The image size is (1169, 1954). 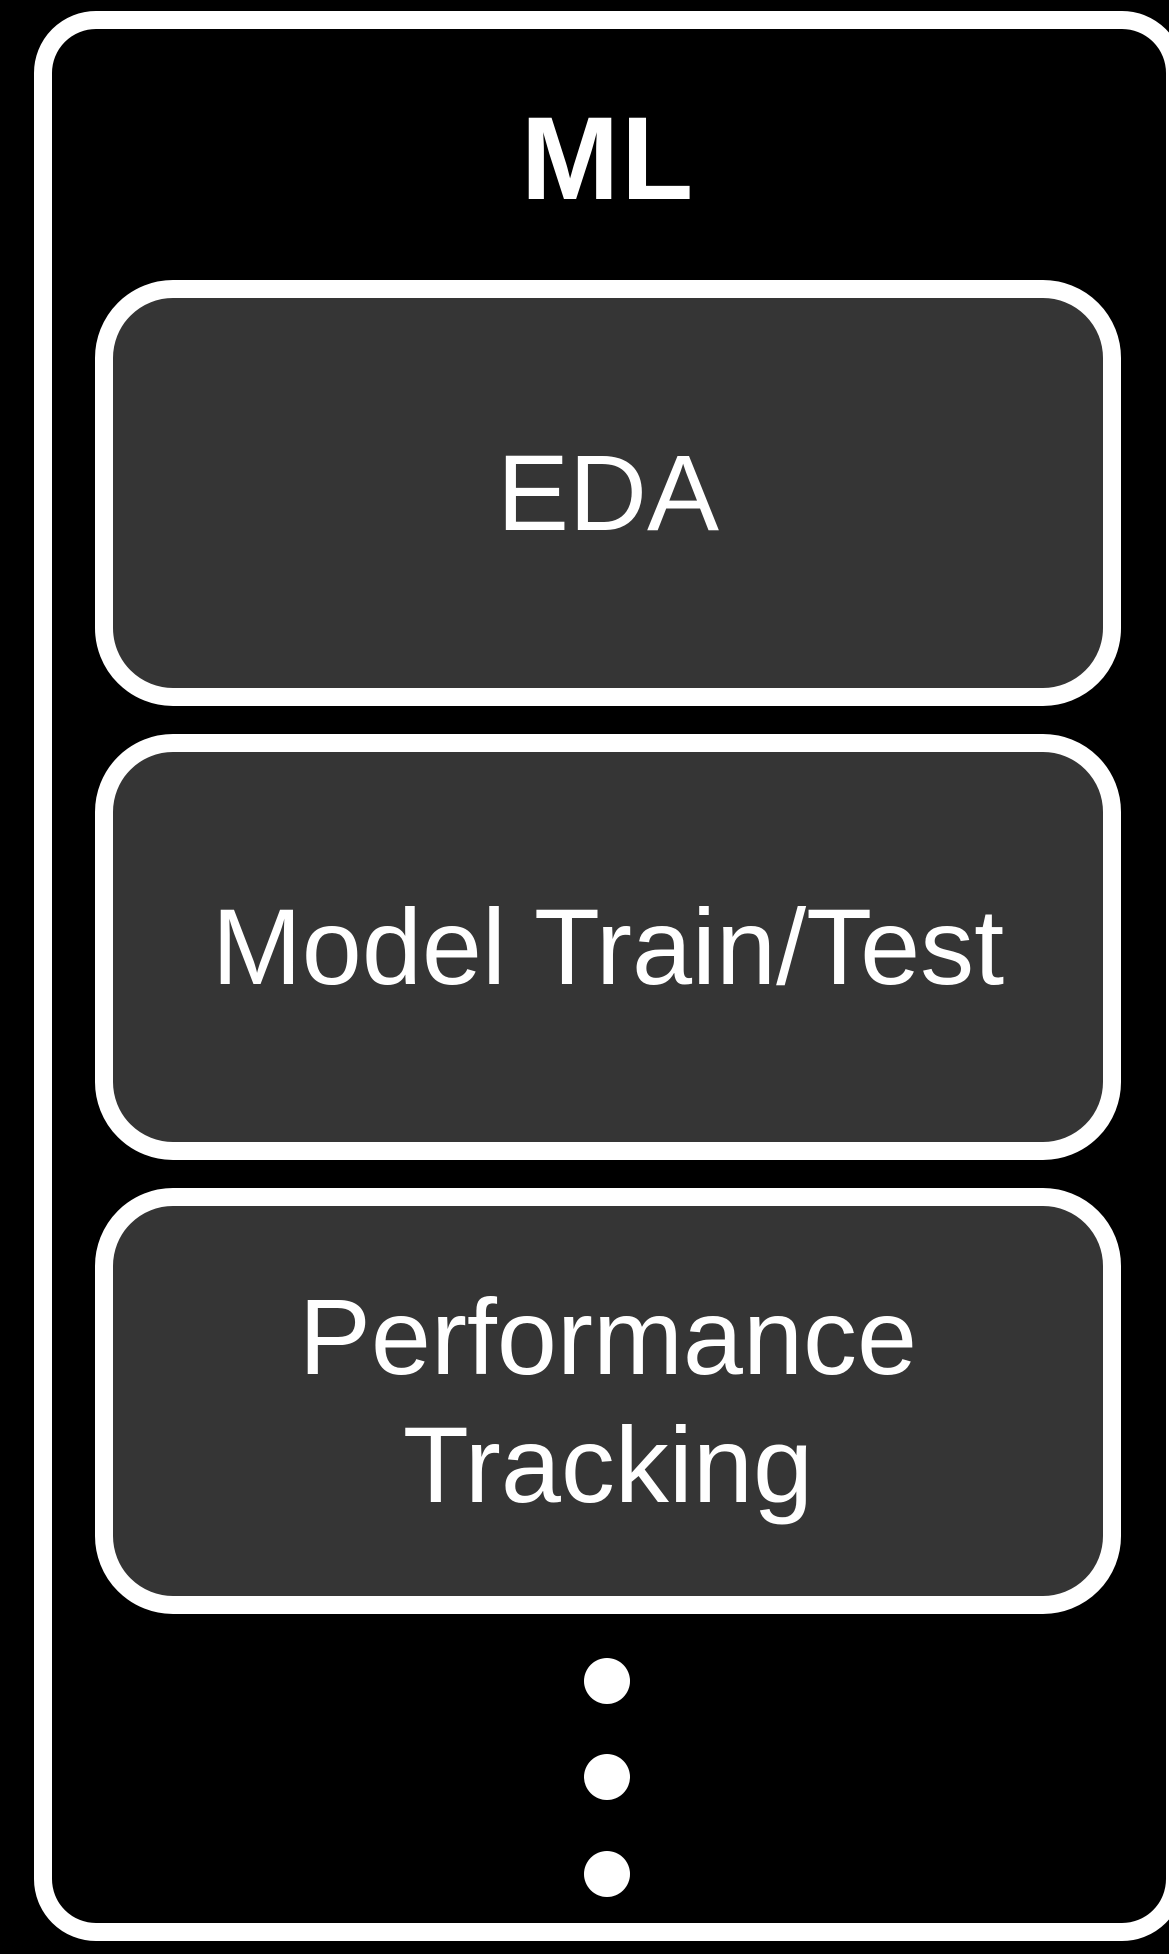 I want to click on stage-eda-label: EDA, so click(x=608, y=492).